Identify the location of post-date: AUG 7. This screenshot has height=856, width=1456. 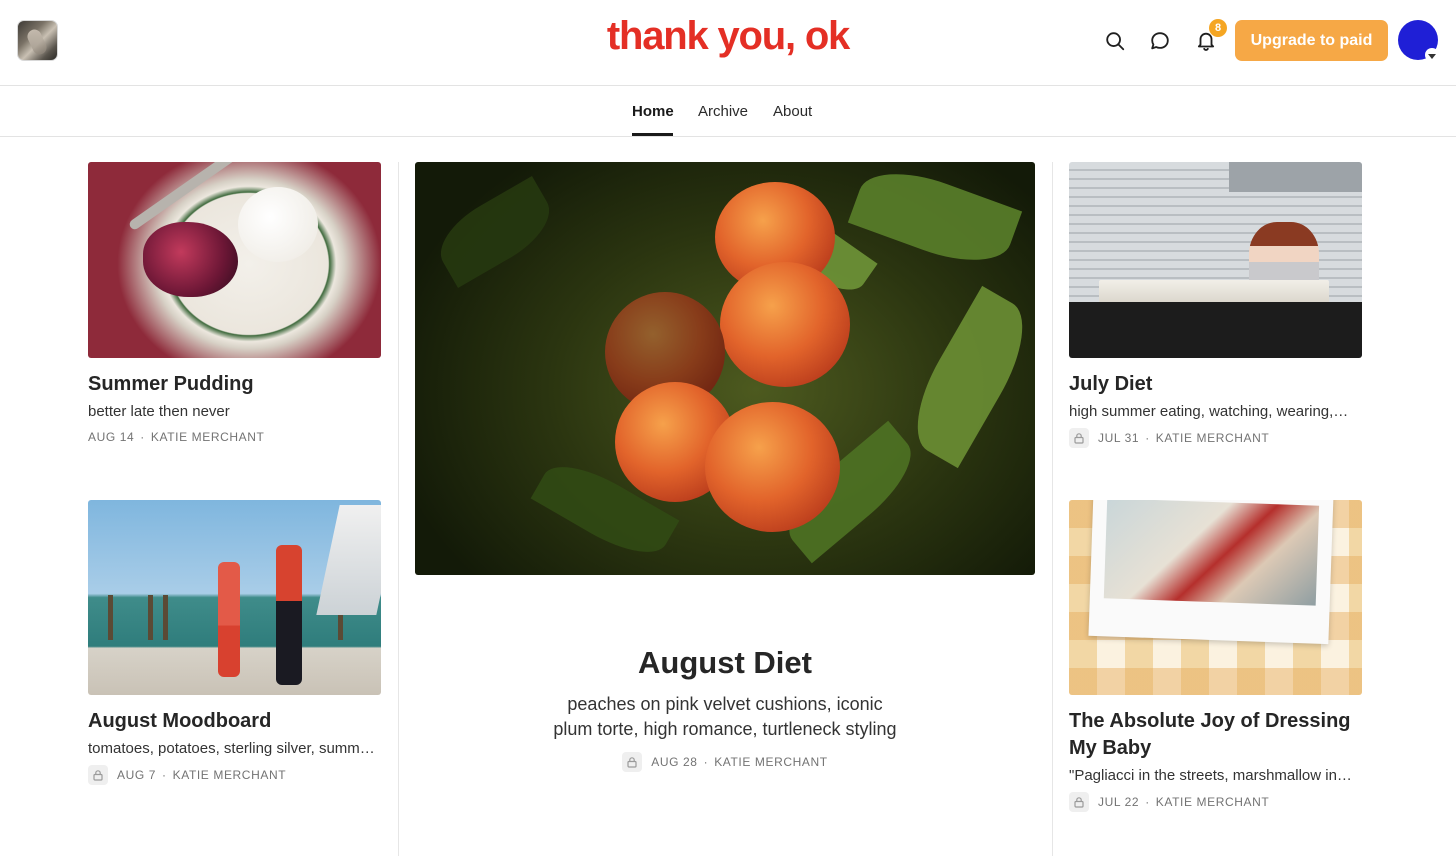
(137, 775).